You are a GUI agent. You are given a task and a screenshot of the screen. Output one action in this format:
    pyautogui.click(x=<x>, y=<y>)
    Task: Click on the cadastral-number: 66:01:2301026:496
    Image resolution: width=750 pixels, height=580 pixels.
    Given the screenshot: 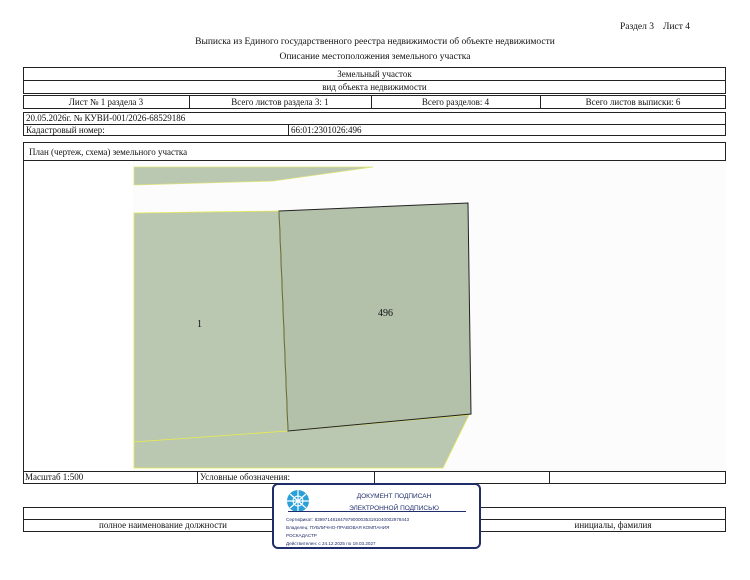 What is the action you would take?
    pyautogui.click(x=326, y=130)
    